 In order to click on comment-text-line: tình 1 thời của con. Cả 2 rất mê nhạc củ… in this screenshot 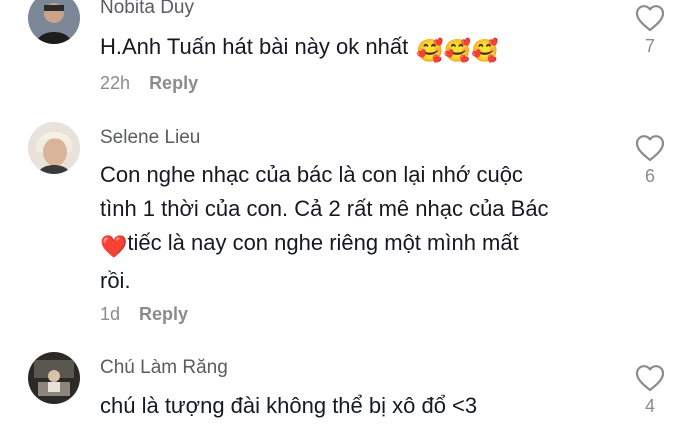, I will do `click(324, 208)`.